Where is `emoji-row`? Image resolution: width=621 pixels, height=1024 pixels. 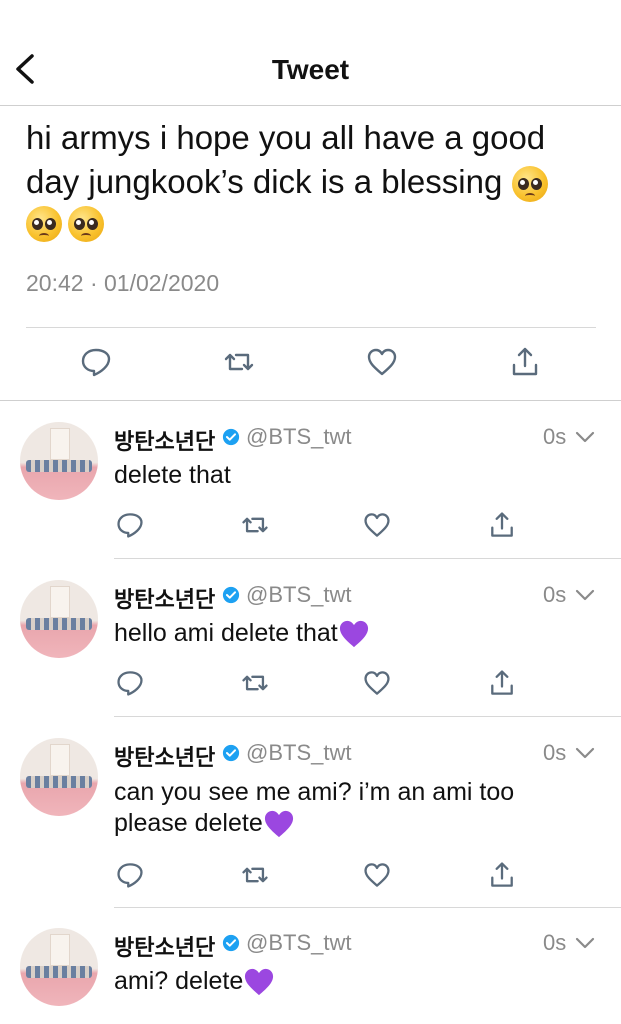 emoji-row is located at coordinates (311, 224).